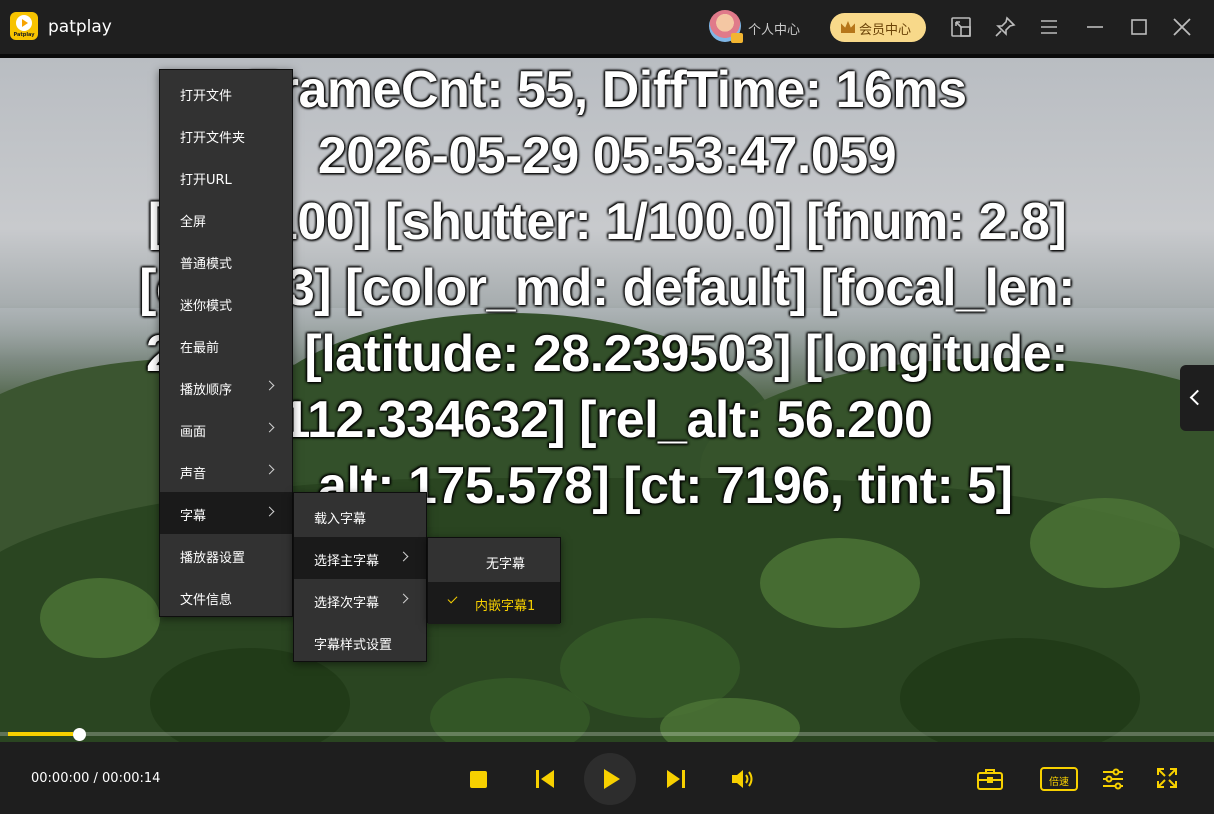 The height and width of the screenshot is (814, 1214). I want to click on vip-center-button: 会员中心, so click(878, 27).